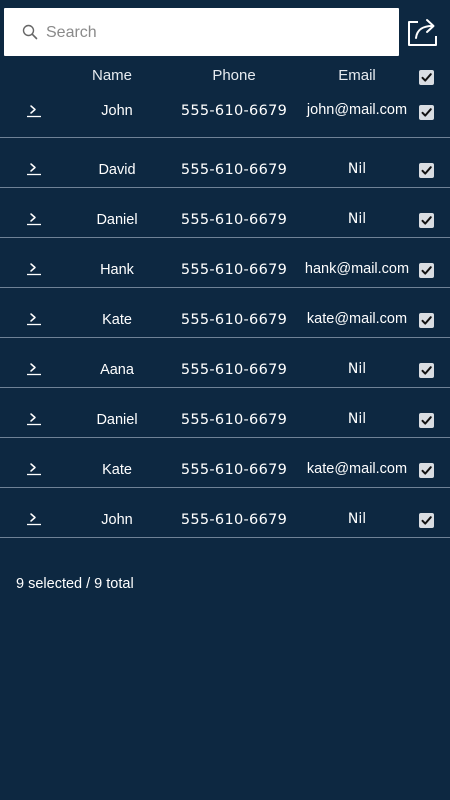  Describe the element at coordinates (112, 75) in the screenshot. I see `name-column-header: Name` at that location.